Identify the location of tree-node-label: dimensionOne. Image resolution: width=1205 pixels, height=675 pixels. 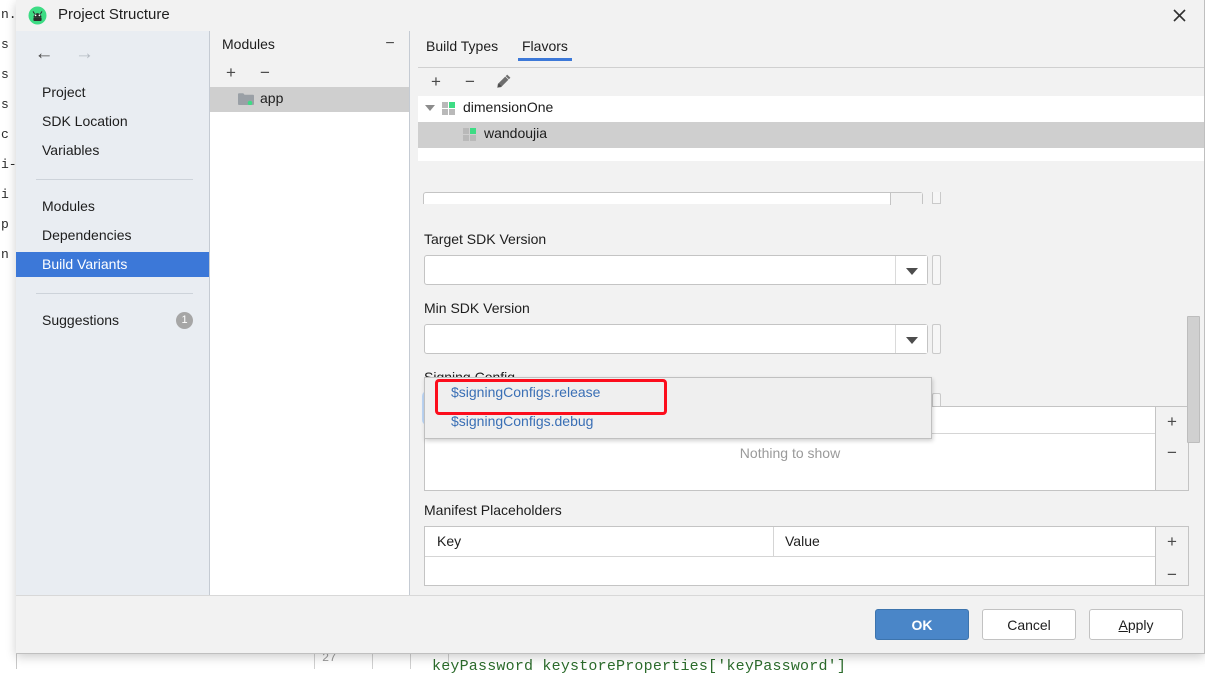
(508, 107).